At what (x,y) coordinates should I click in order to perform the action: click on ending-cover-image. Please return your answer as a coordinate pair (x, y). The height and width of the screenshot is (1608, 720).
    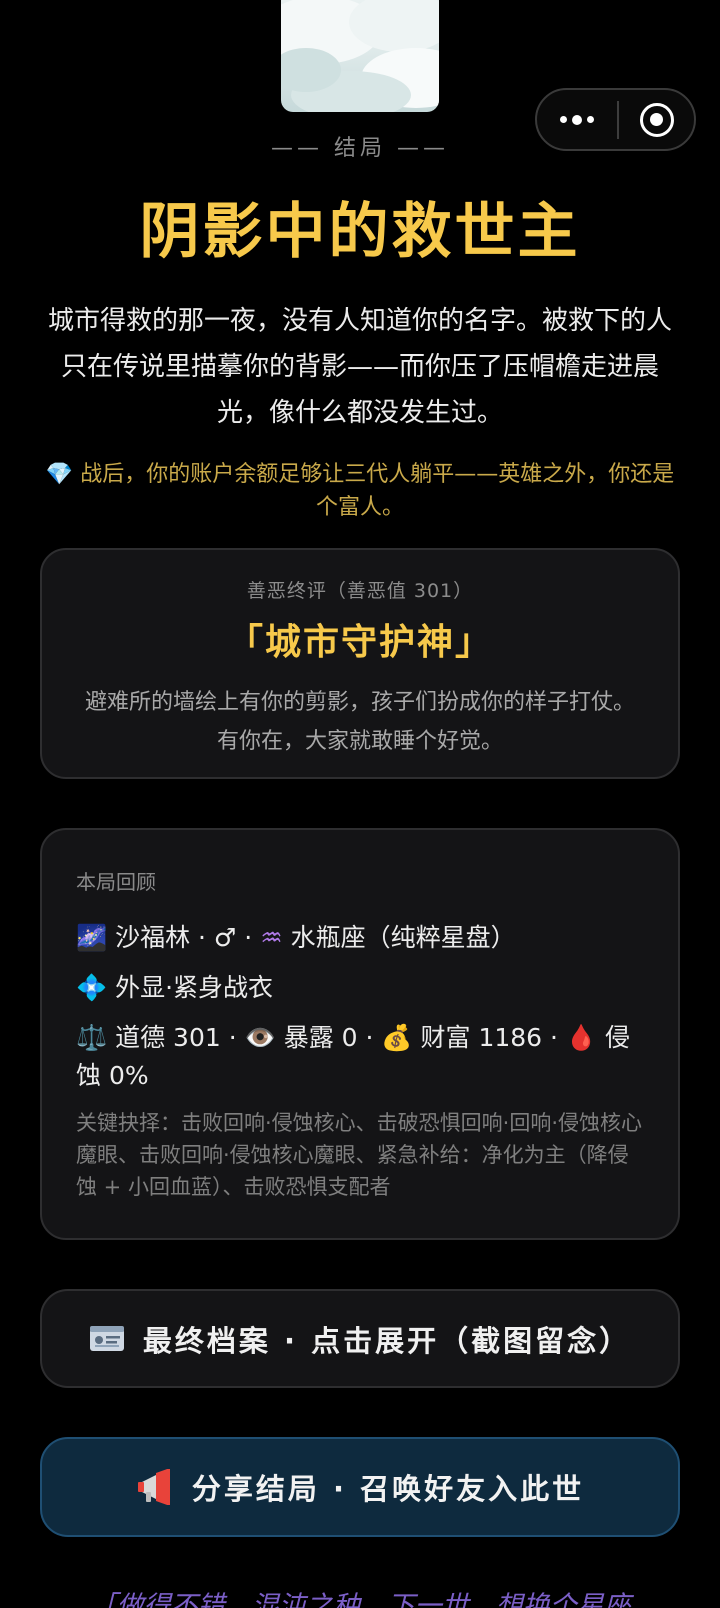
    Looking at the image, I should click on (360, 56).